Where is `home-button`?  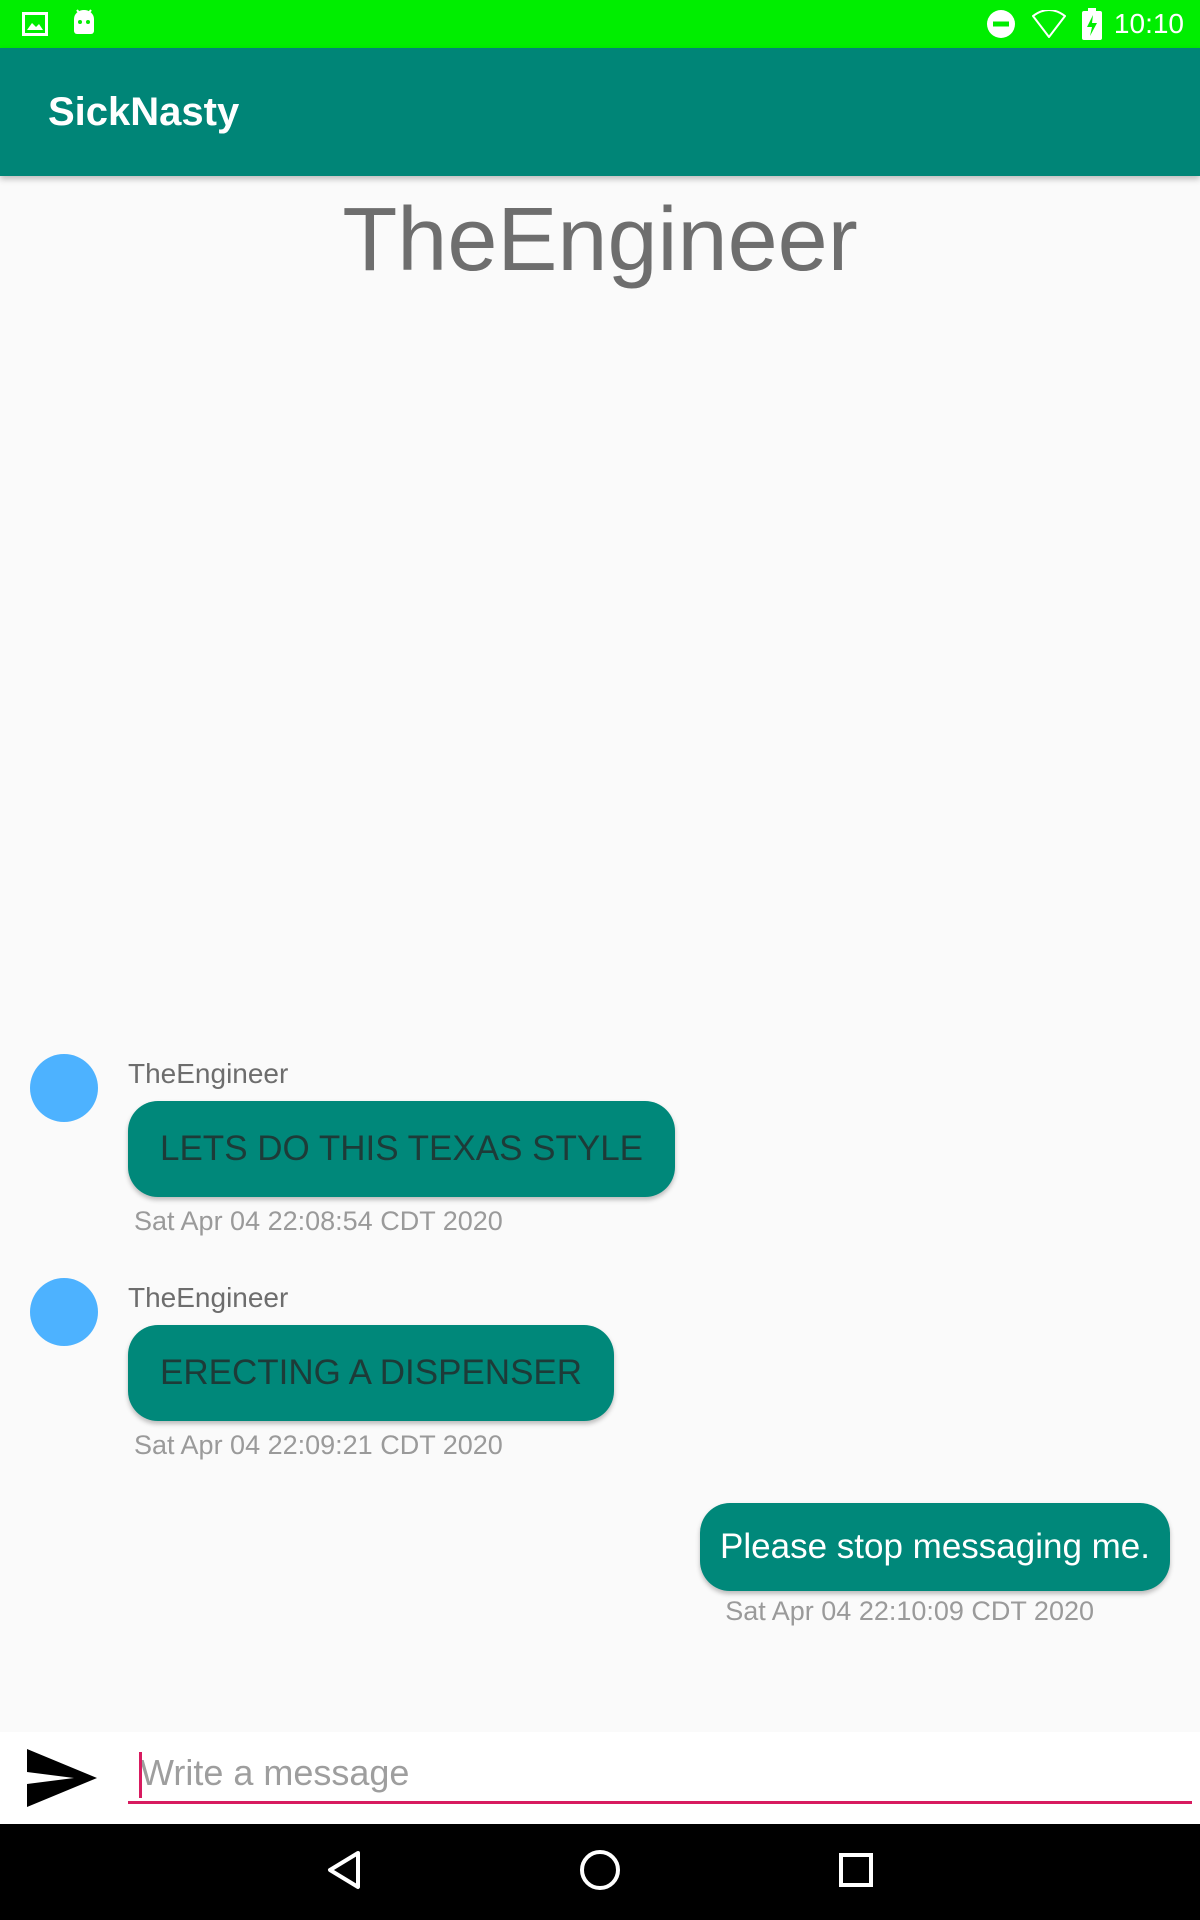
home-button is located at coordinates (600, 1872).